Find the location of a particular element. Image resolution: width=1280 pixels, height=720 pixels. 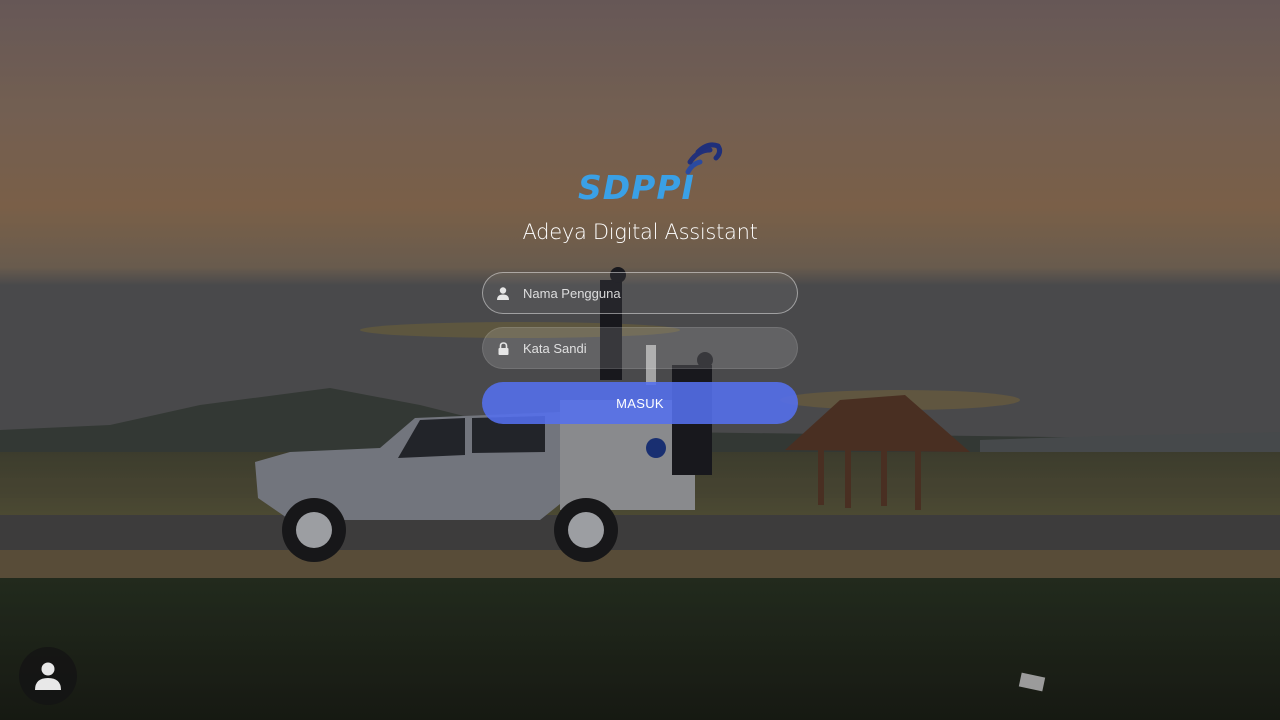

password-field is located at coordinates (640, 348).